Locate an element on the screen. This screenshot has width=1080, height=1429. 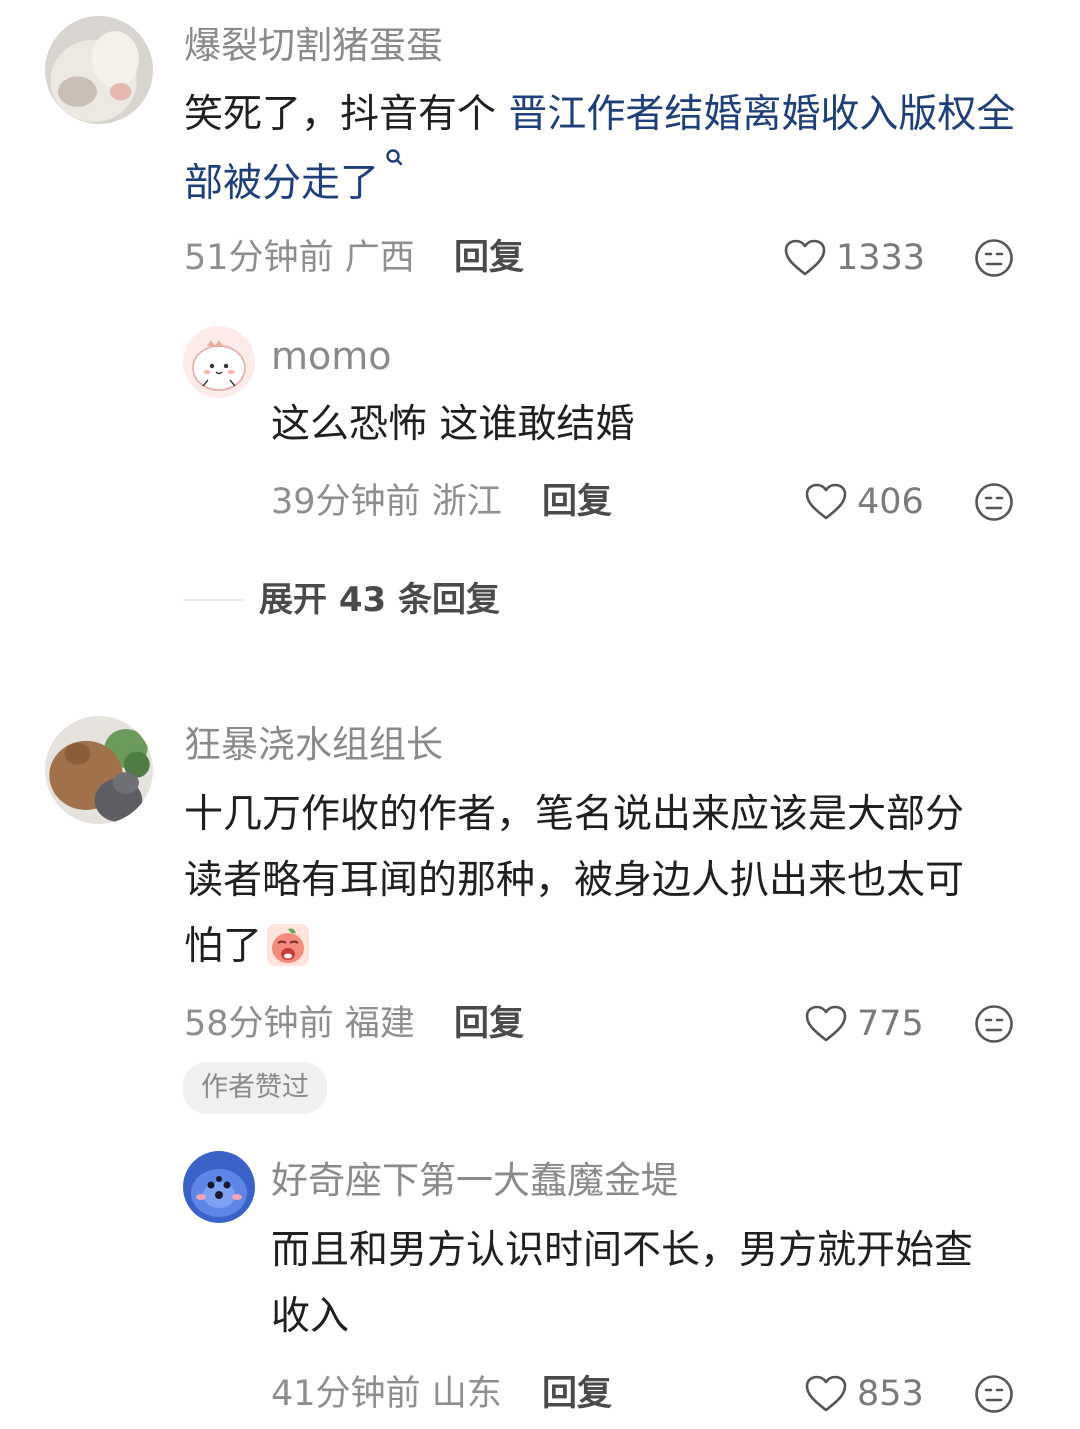
like-count: 775 is located at coordinates (890, 1024).